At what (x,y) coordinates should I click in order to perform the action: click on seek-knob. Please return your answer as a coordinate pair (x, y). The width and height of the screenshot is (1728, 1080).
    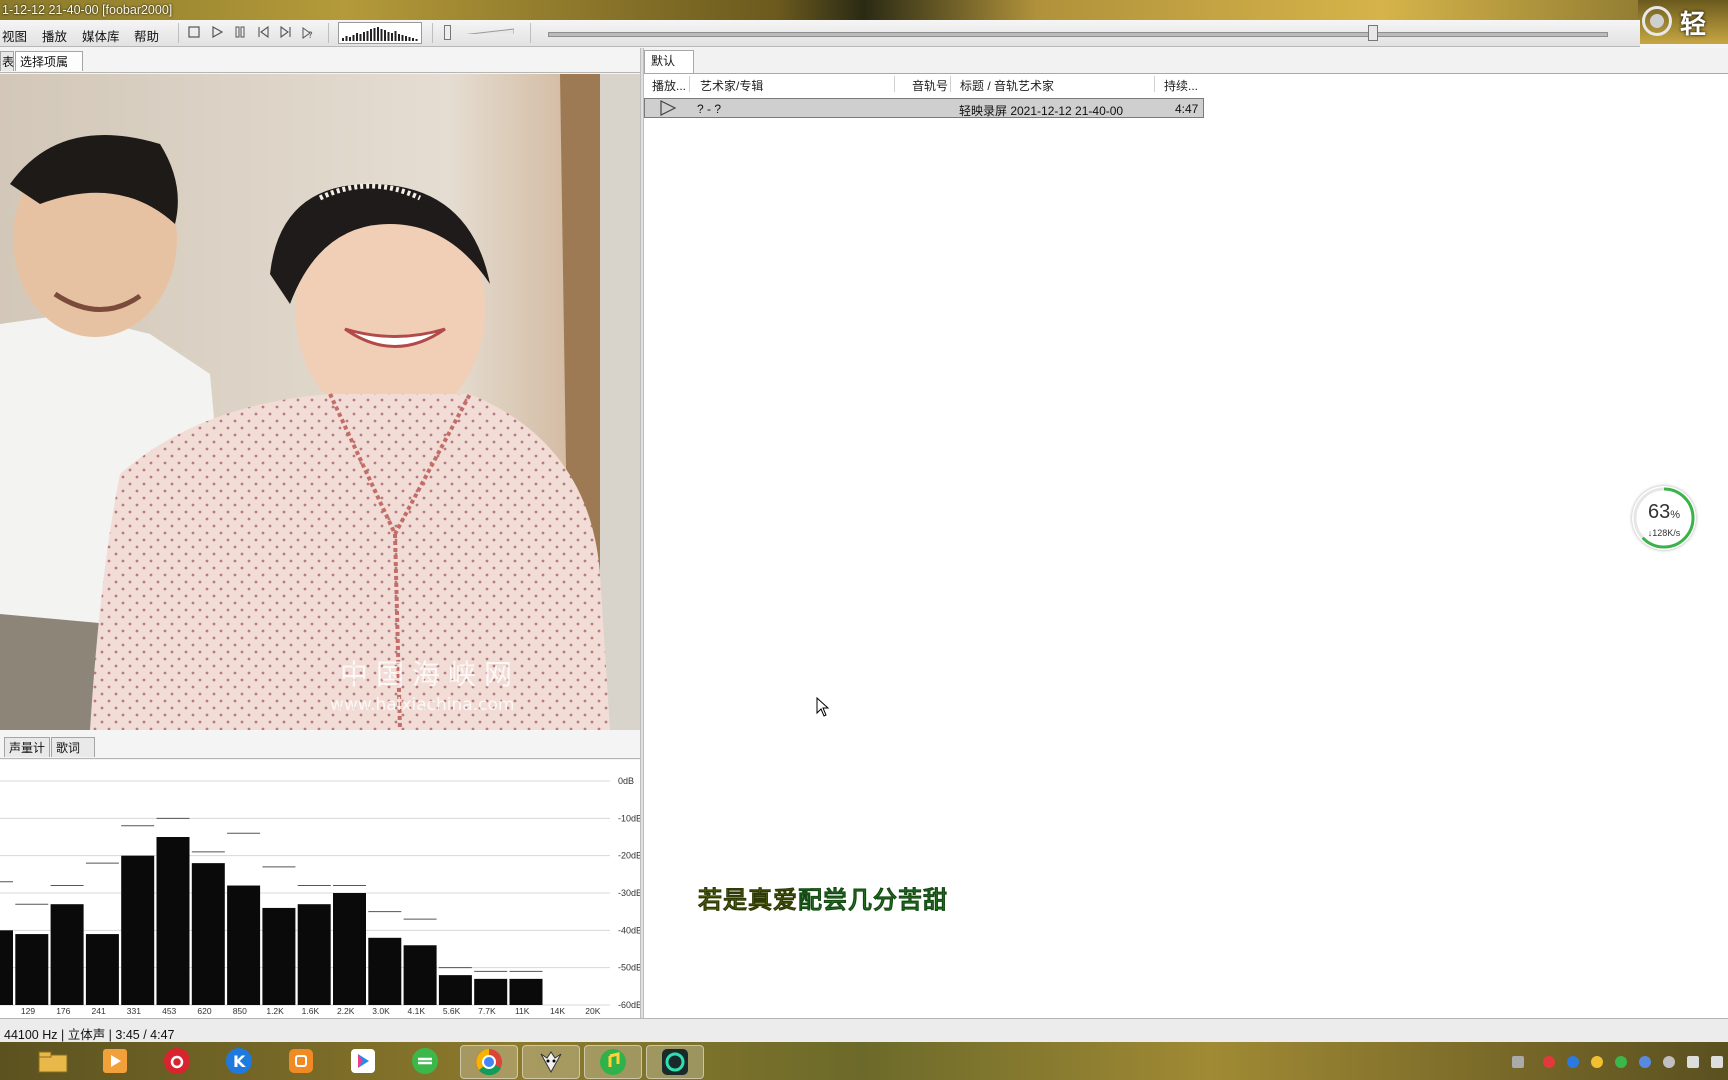
    Looking at the image, I should click on (1373, 33).